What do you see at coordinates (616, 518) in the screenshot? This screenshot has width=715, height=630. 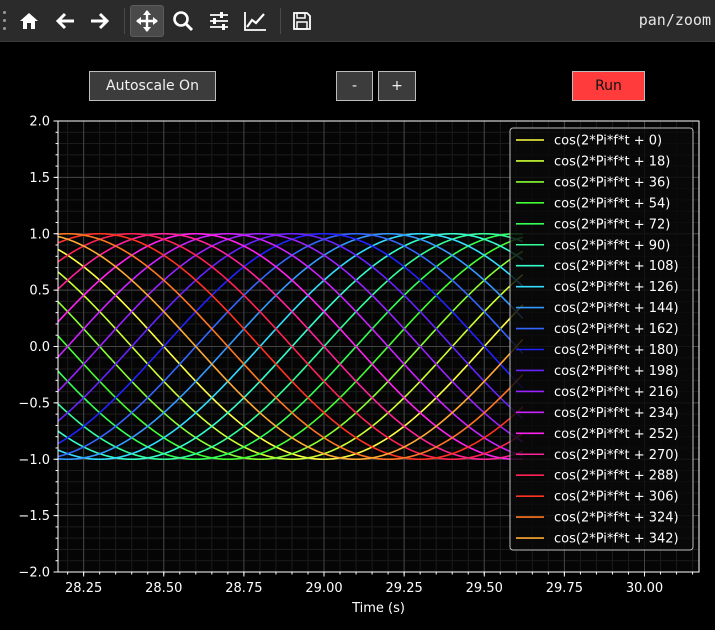 I see `legend-entry: cos(2*Pi*f*t + 324)` at bounding box center [616, 518].